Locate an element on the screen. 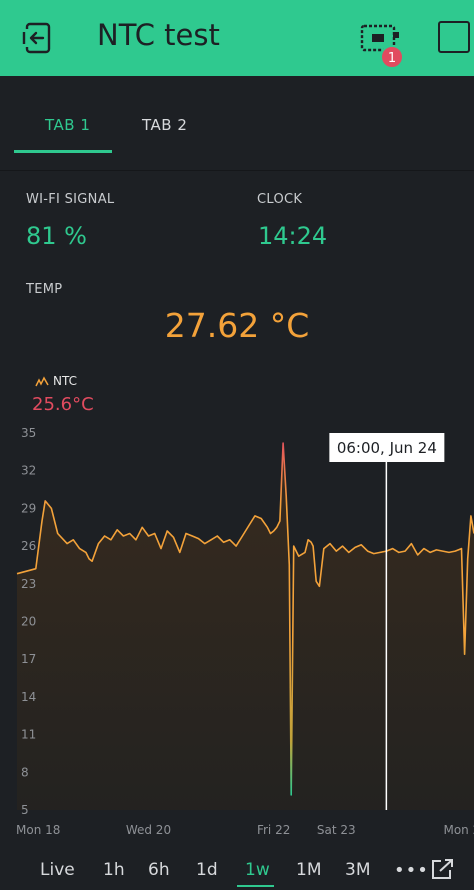  wifi-label: WI-FI SIGNAL is located at coordinates (70, 199).